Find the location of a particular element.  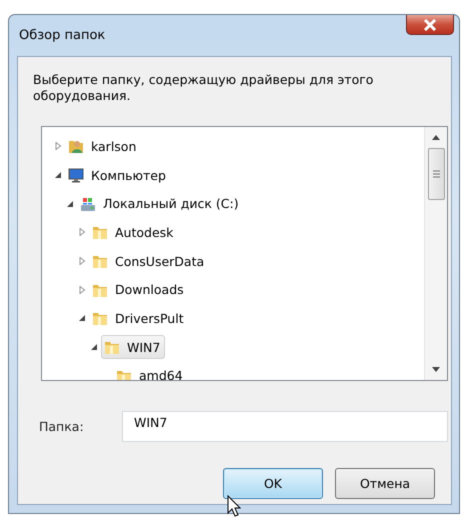

scroll-thumb is located at coordinates (436, 174).